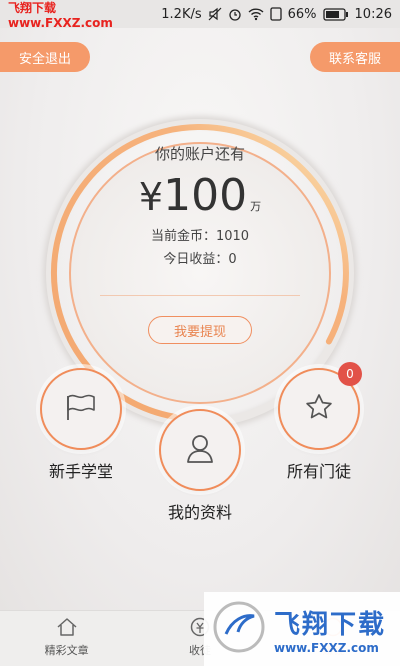  Describe the element at coordinates (60, 15) in the screenshot. I see `status-watermark: 飞翔下载 www.FXXZ.com` at that location.